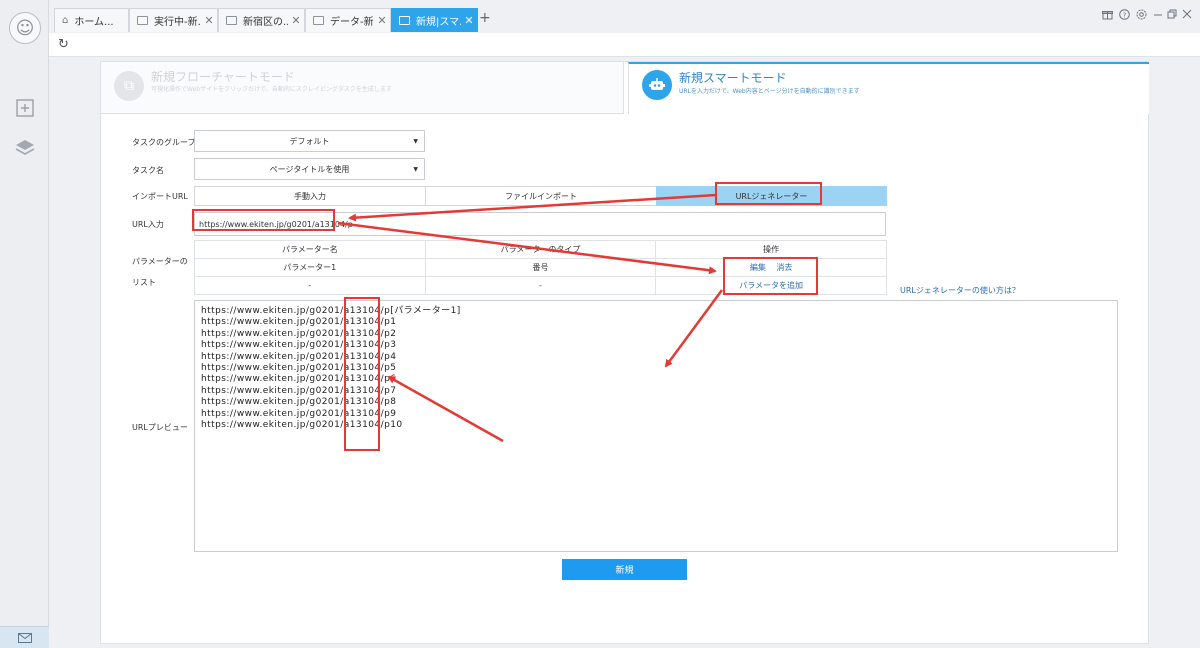  I want to click on add-parameter-link: パラメータを追加, so click(771, 285).